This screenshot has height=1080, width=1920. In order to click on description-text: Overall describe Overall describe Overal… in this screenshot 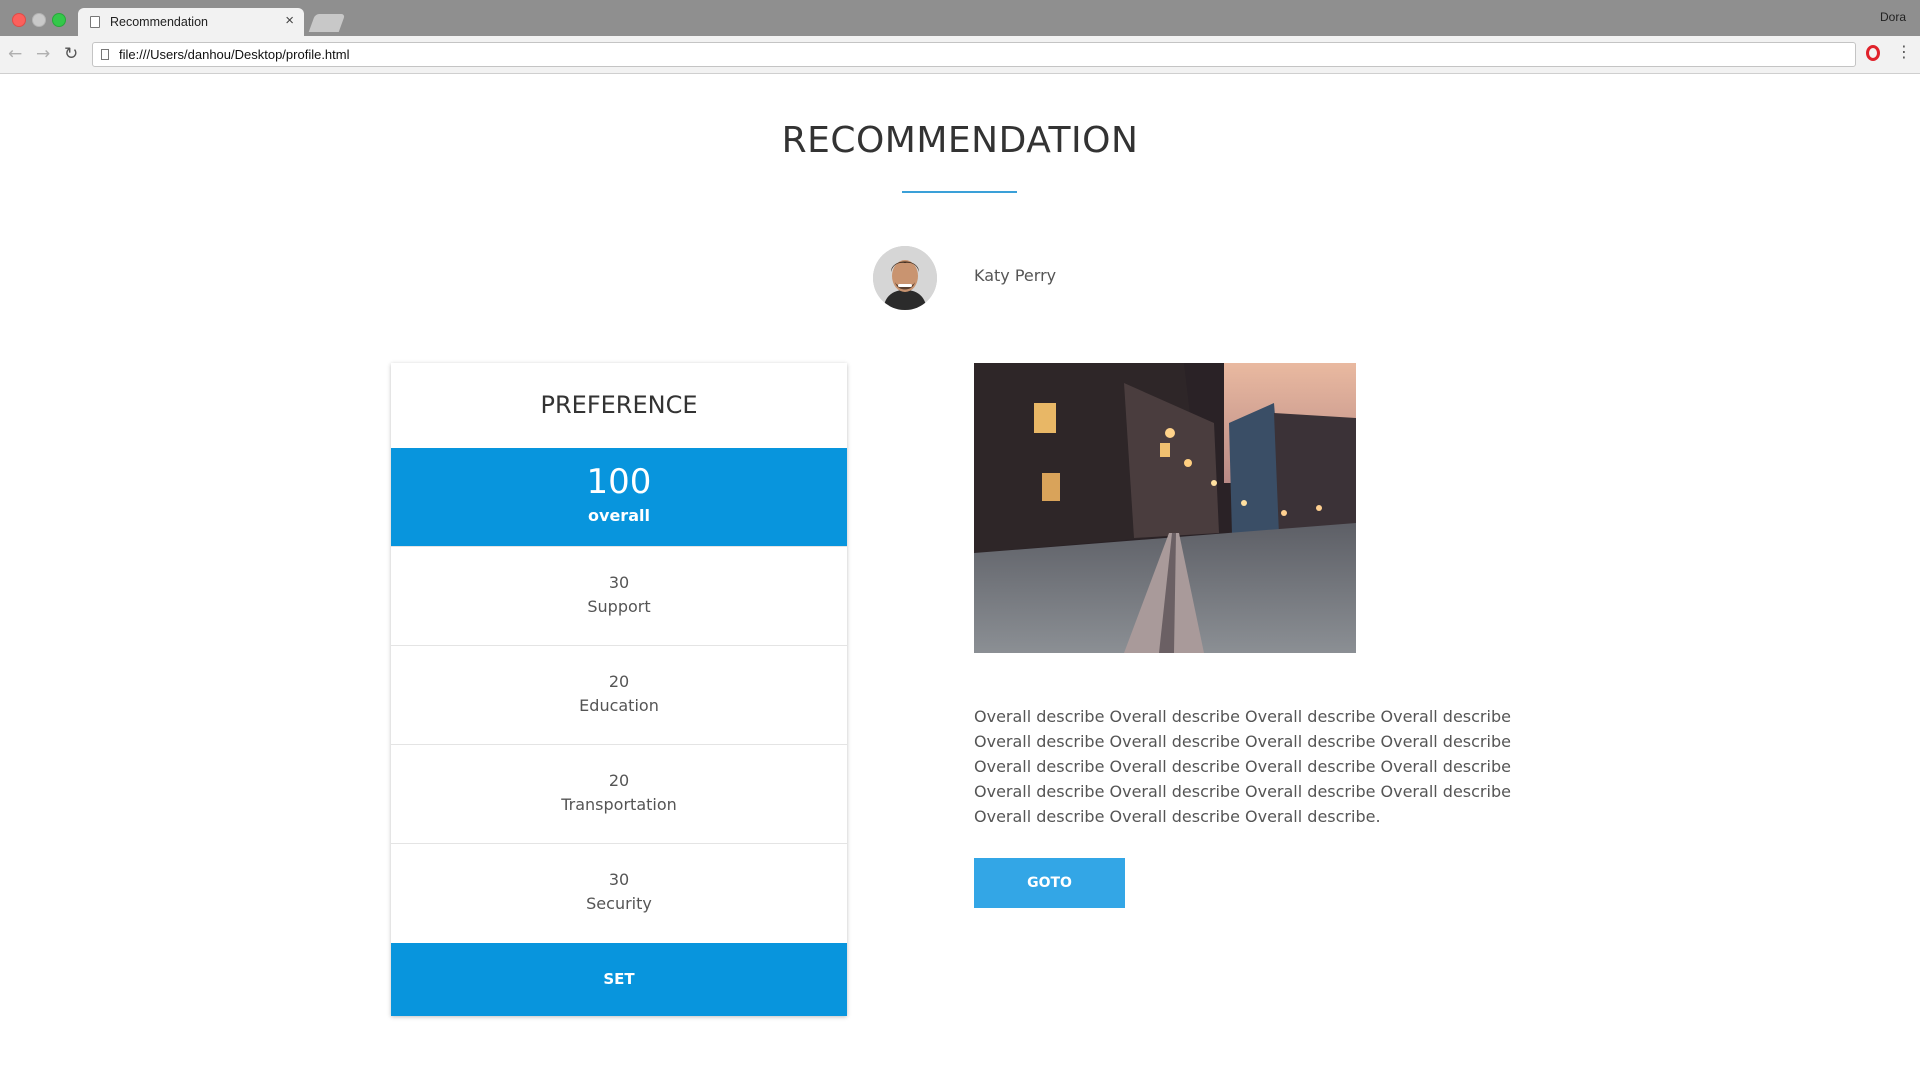, I will do `click(1242, 766)`.